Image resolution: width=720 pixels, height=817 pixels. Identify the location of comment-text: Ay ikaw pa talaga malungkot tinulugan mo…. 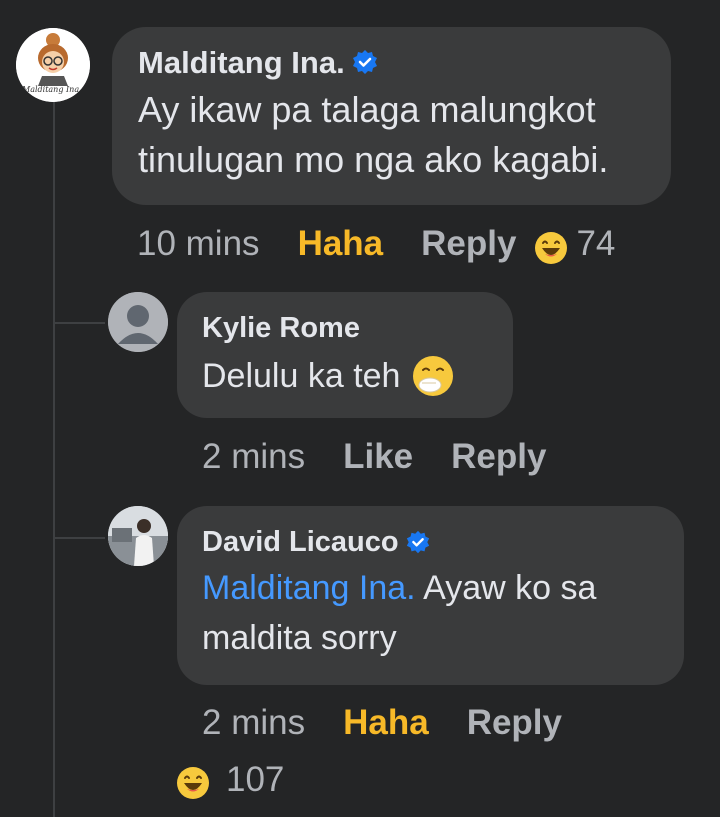
(373, 134).